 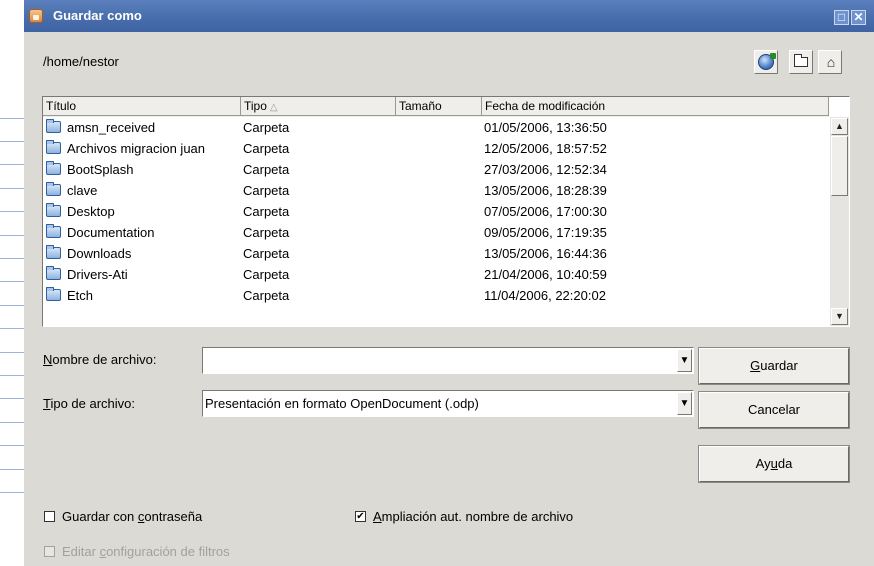 I want to click on app-icon, so click(x=36, y=16).